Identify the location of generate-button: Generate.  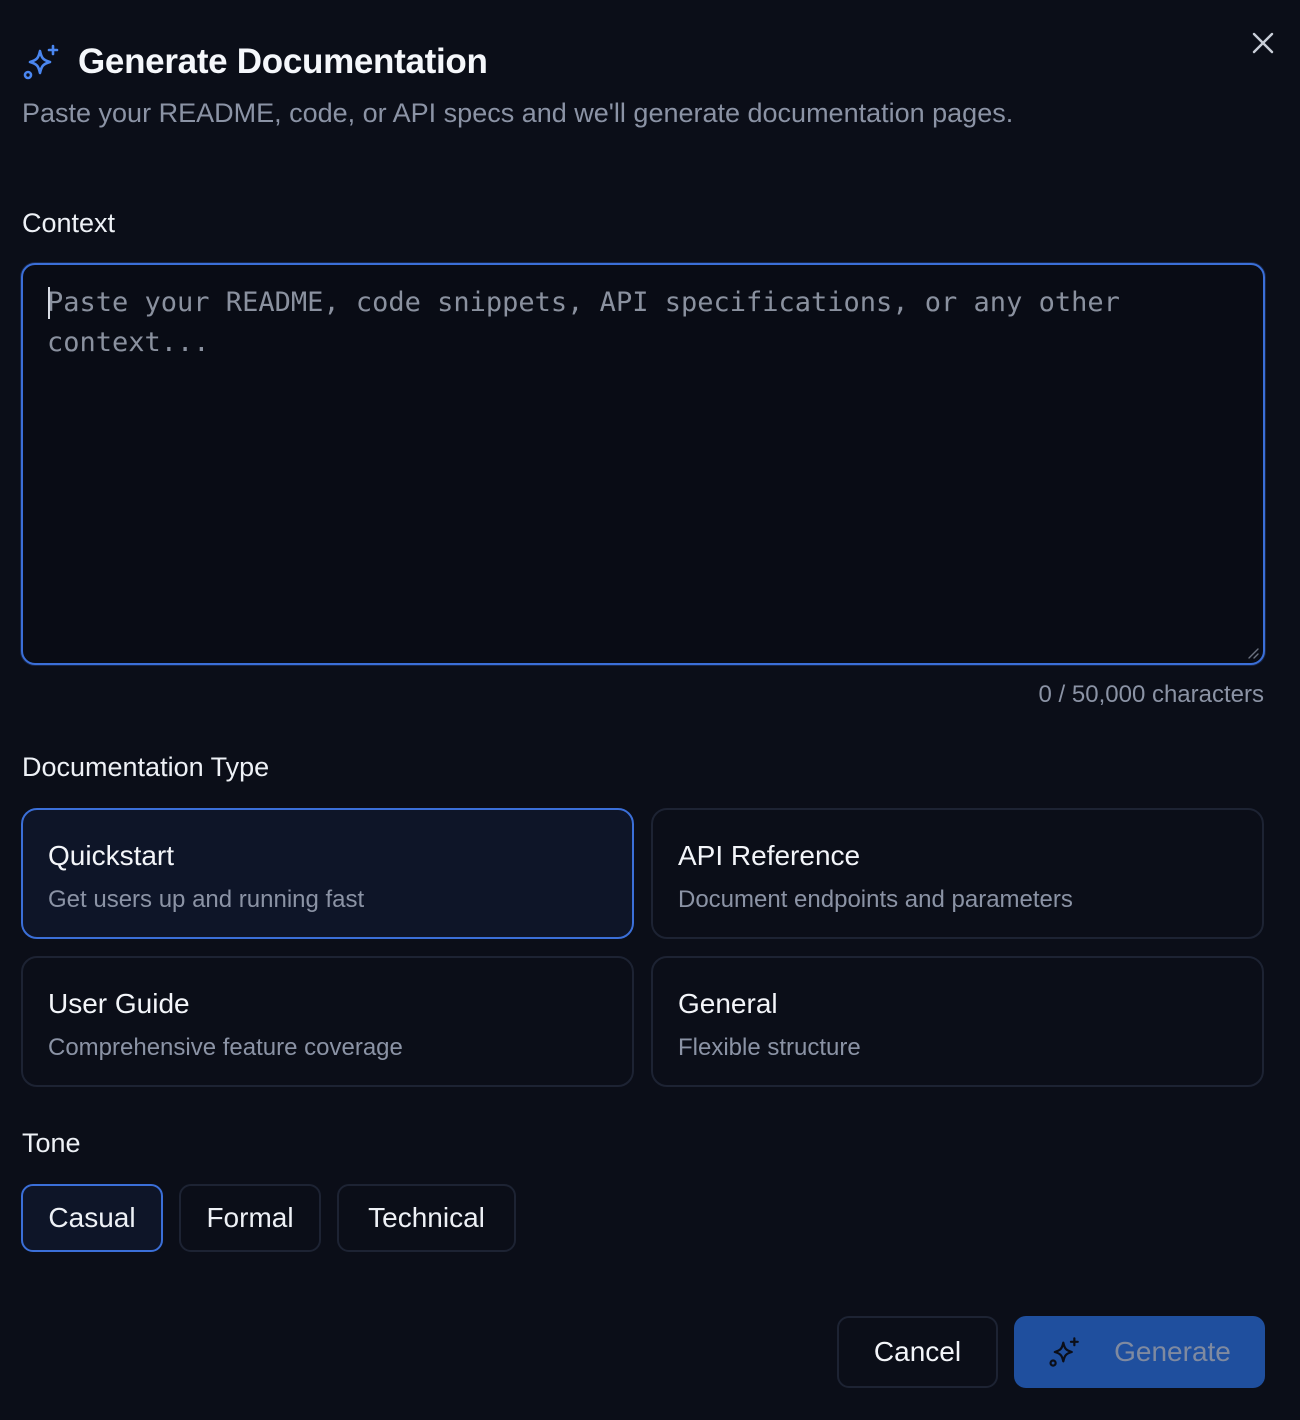
(1139, 1352).